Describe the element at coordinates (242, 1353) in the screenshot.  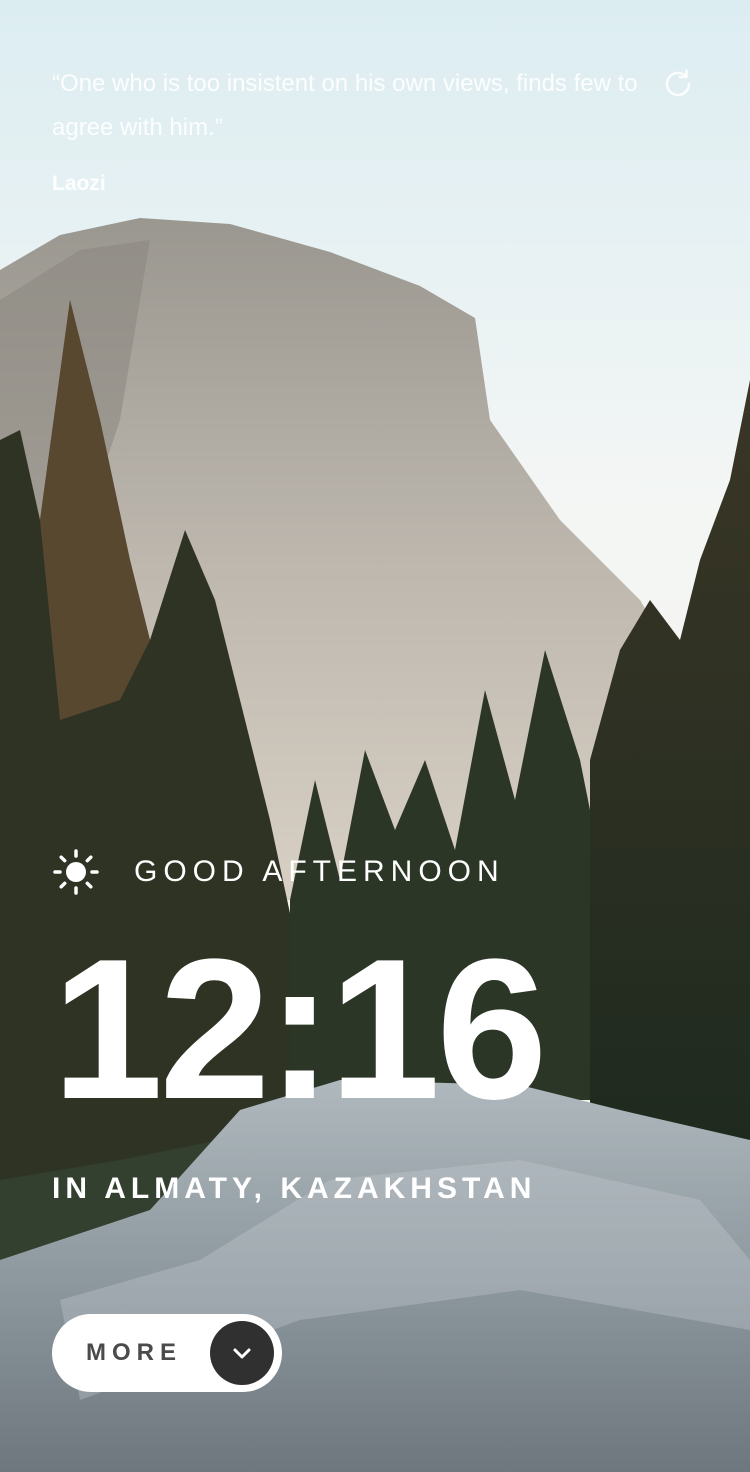
I see `chevron-down-icon` at that location.